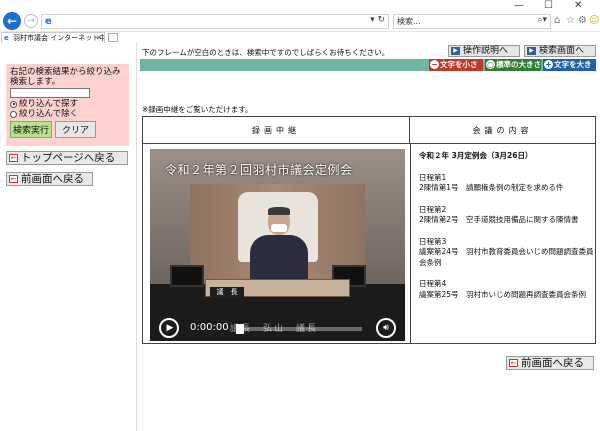  What do you see at coordinates (49, 114) in the screenshot?
I see `radio-exclude-label: 絞り込んで除く` at bounding box center [49, 114].